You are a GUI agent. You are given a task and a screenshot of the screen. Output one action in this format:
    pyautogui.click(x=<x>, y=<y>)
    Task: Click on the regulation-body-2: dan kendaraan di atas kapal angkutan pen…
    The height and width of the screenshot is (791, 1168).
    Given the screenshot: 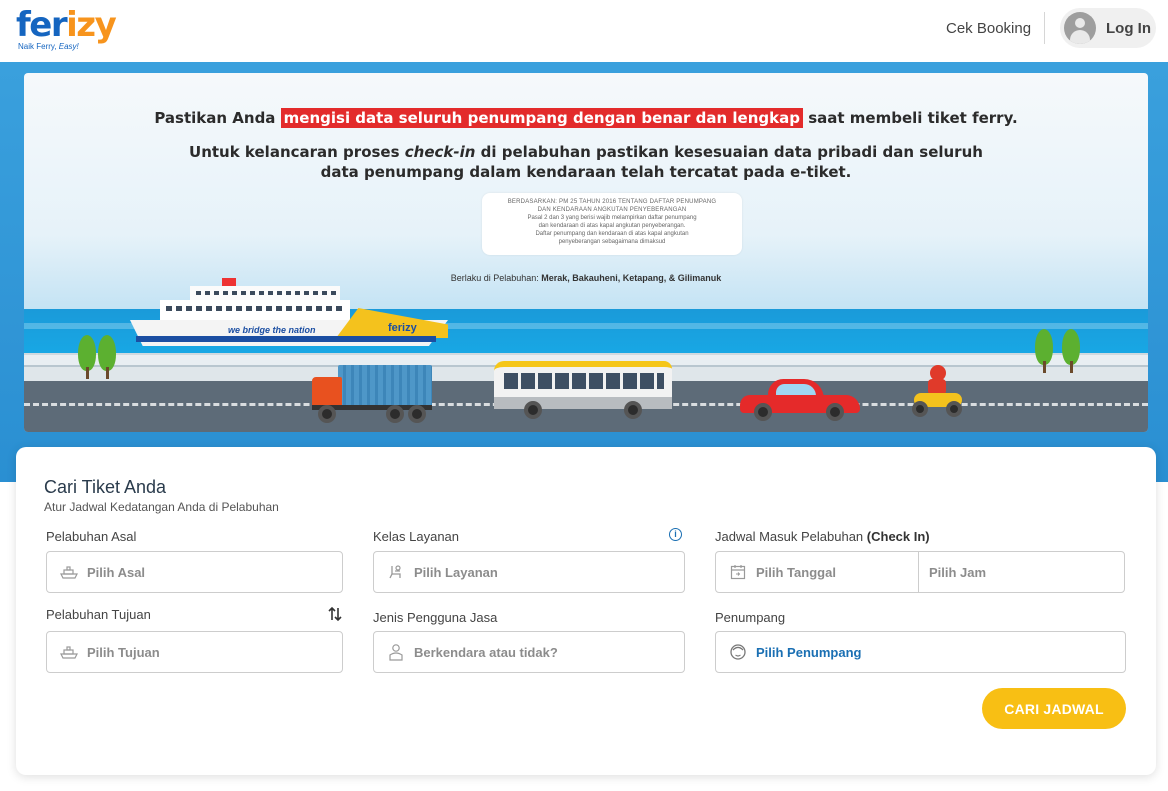 What is the action you would take?
    pyautogui.click(x=612, y=226)
    